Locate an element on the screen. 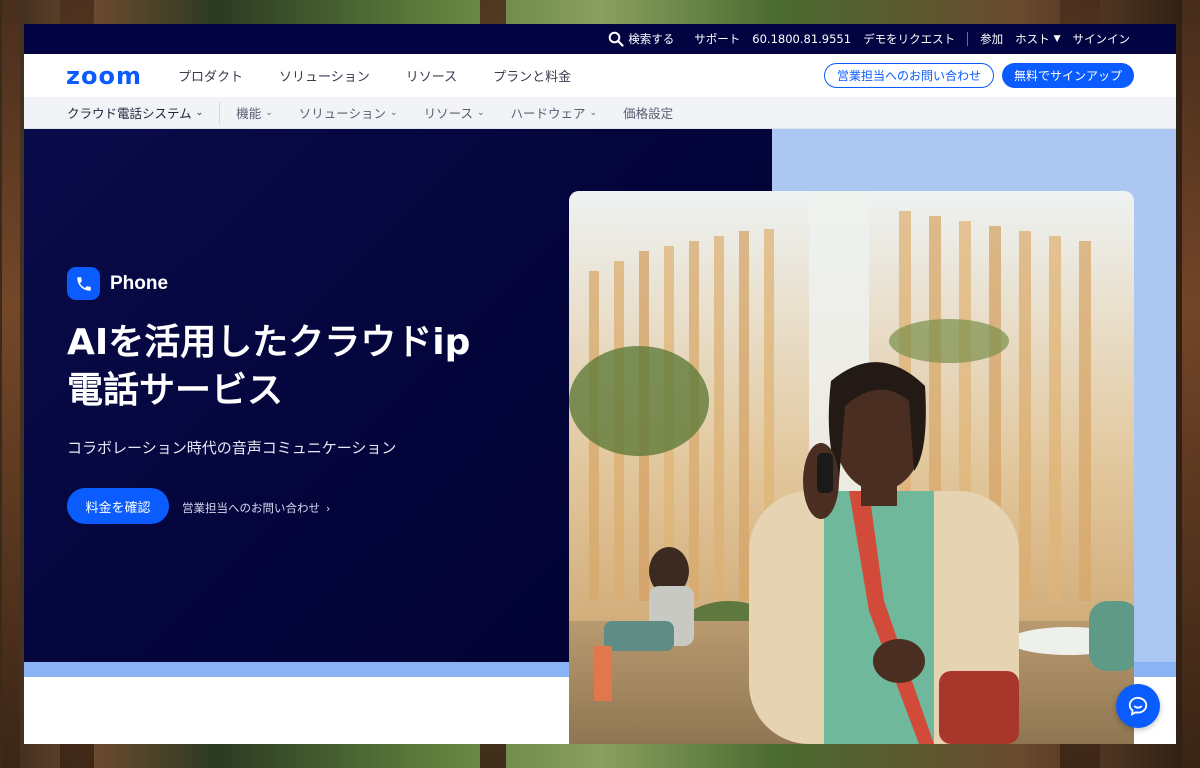 The width and height of the screenshot is (1200, 768). product-label: Phone is located at coordinates (139, 283).